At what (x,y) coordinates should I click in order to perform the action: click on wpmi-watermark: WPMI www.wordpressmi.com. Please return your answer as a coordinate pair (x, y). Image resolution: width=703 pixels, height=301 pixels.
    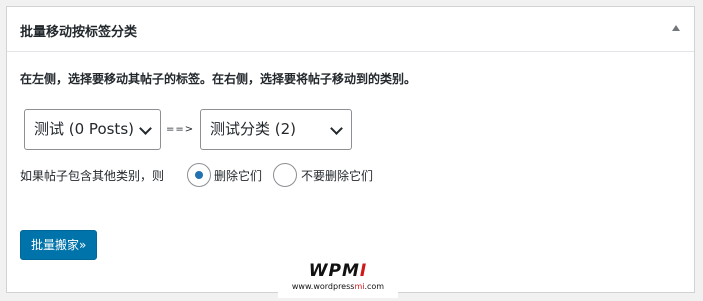
    Looking at the image, I should click on (338, 278).